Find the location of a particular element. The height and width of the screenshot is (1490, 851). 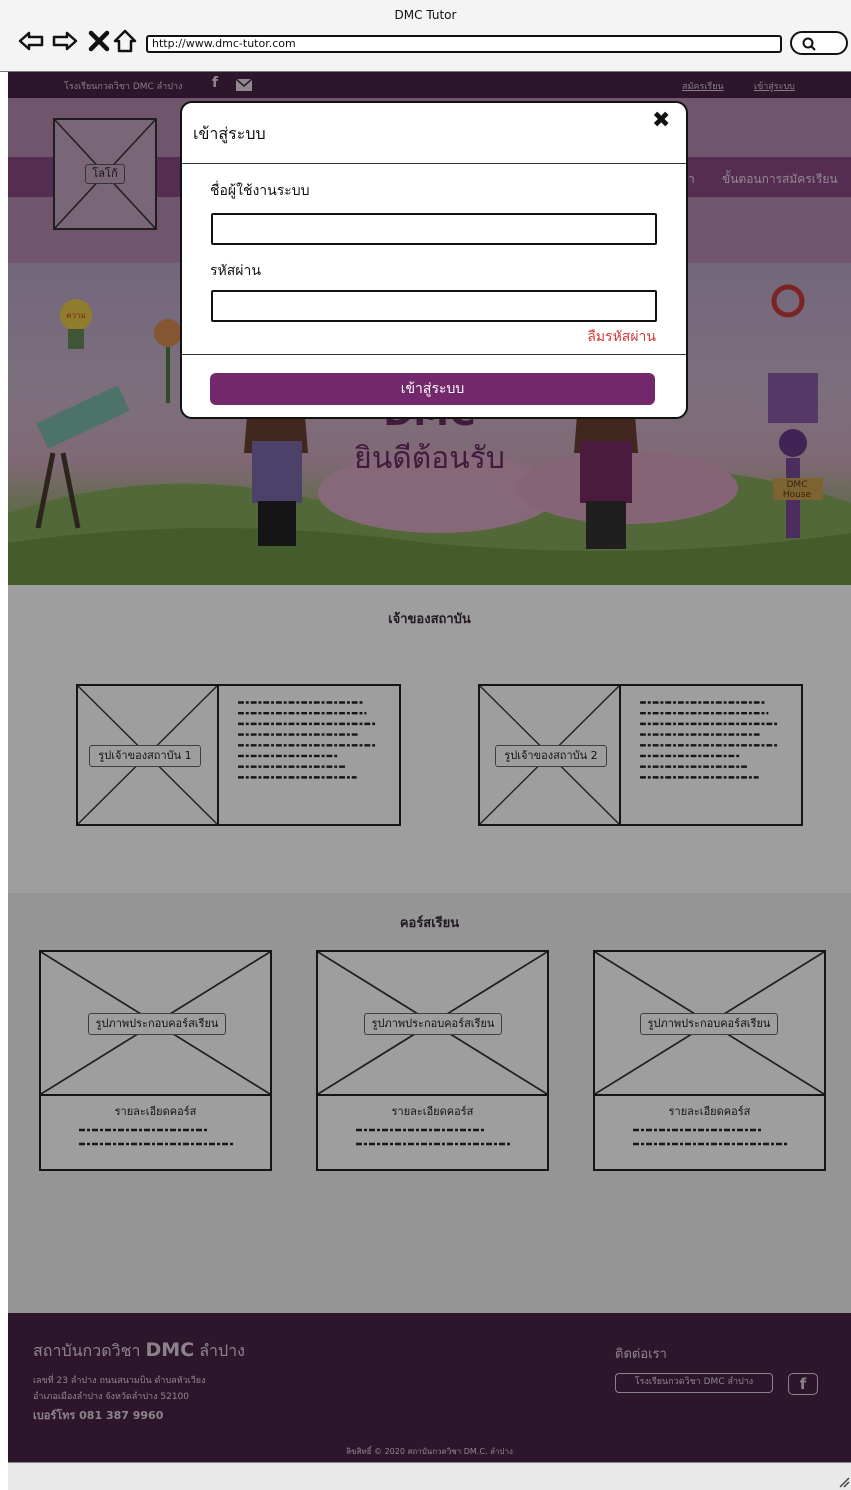

forward-arrow-icon is located at coordinates (65, 41).